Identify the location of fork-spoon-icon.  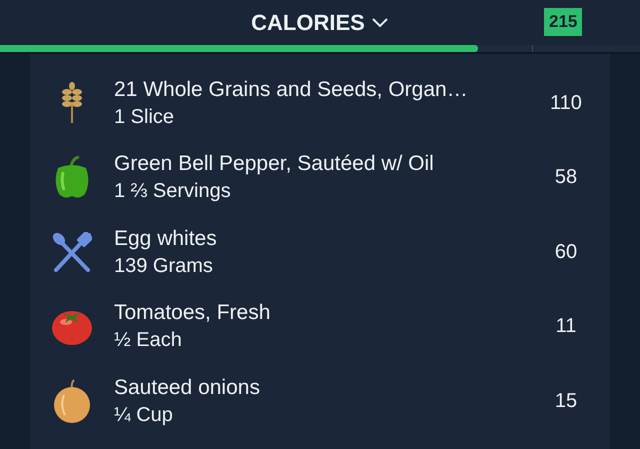
(72, 252).